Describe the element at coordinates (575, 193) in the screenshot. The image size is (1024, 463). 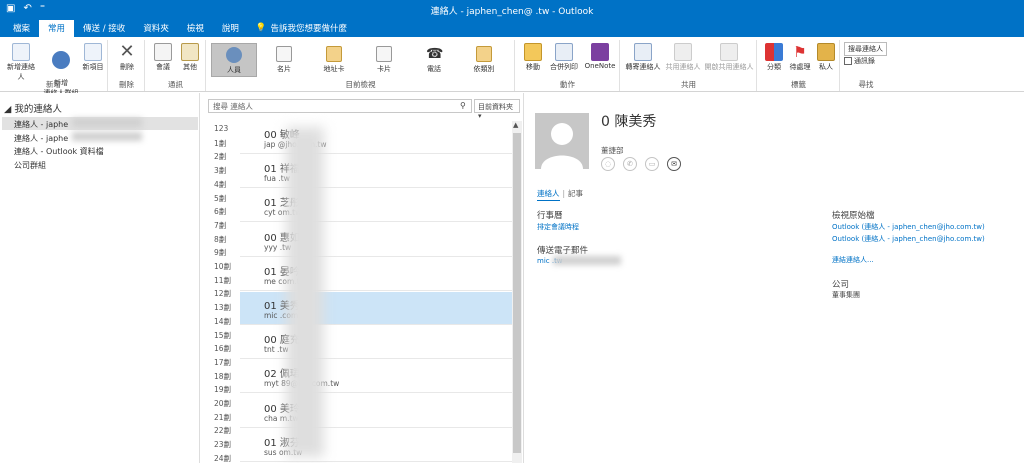
I see `tab-notes: 記事` at that location.